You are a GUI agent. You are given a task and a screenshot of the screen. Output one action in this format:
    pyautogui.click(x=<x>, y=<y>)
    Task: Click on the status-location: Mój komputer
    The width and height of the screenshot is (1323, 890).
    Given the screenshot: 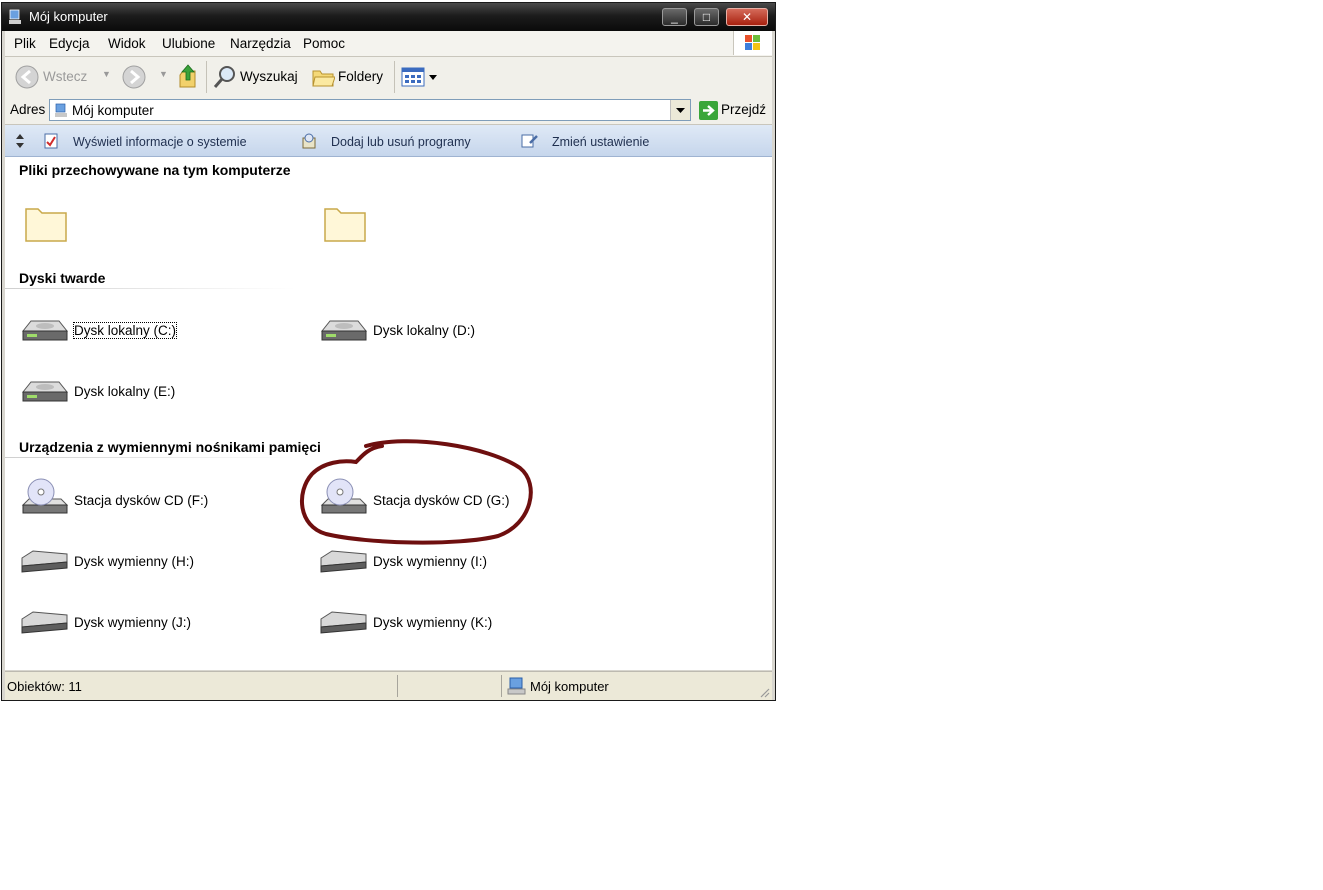 What is the action you would take?
    pyautogui.click(x=569, y=686)
    